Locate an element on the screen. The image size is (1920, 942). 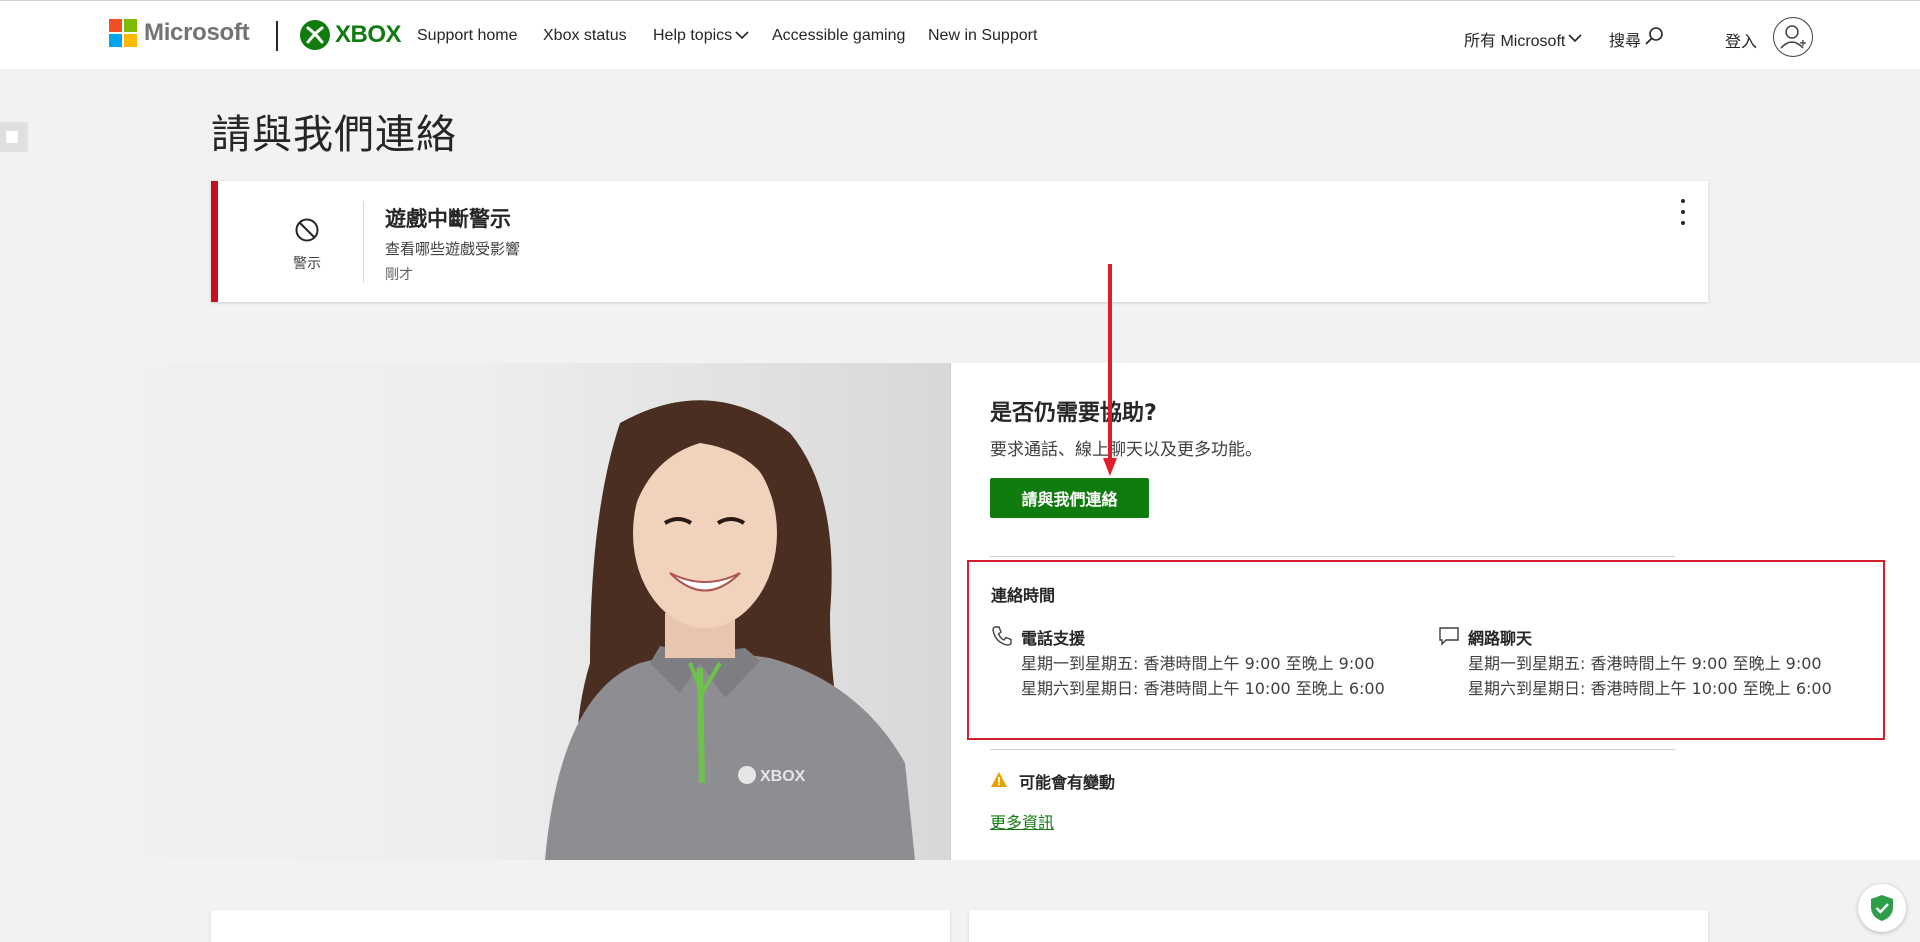
all-microsoft-menu: 所有 Microsoft is located at coordinates (1523, 39).